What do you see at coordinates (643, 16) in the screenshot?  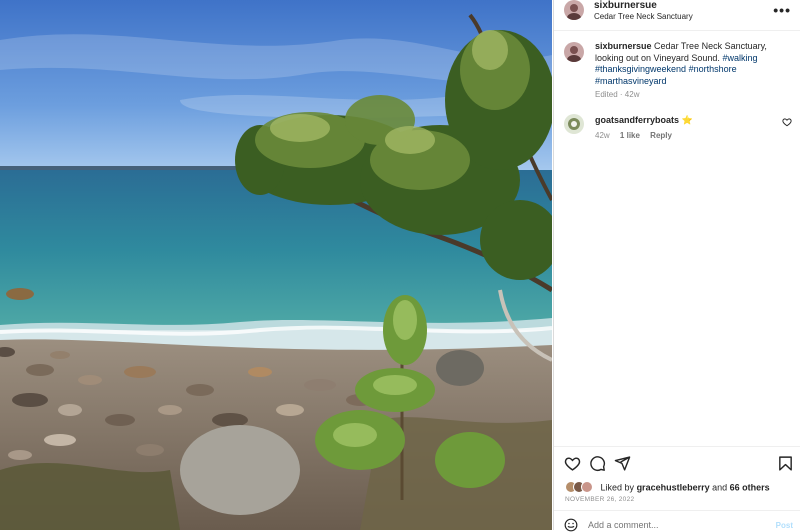 I see `post-location: Cedar Tree Neck Sanctuary` at bounding box center [643, 16].